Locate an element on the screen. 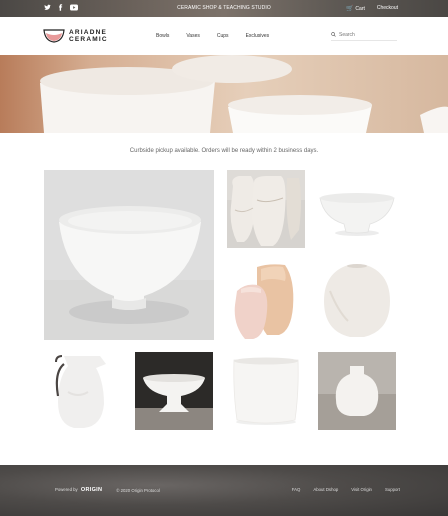 The height and width of the screenshot is (516, 448). product-pedestal-bowl is located at coordinates (357, 209).